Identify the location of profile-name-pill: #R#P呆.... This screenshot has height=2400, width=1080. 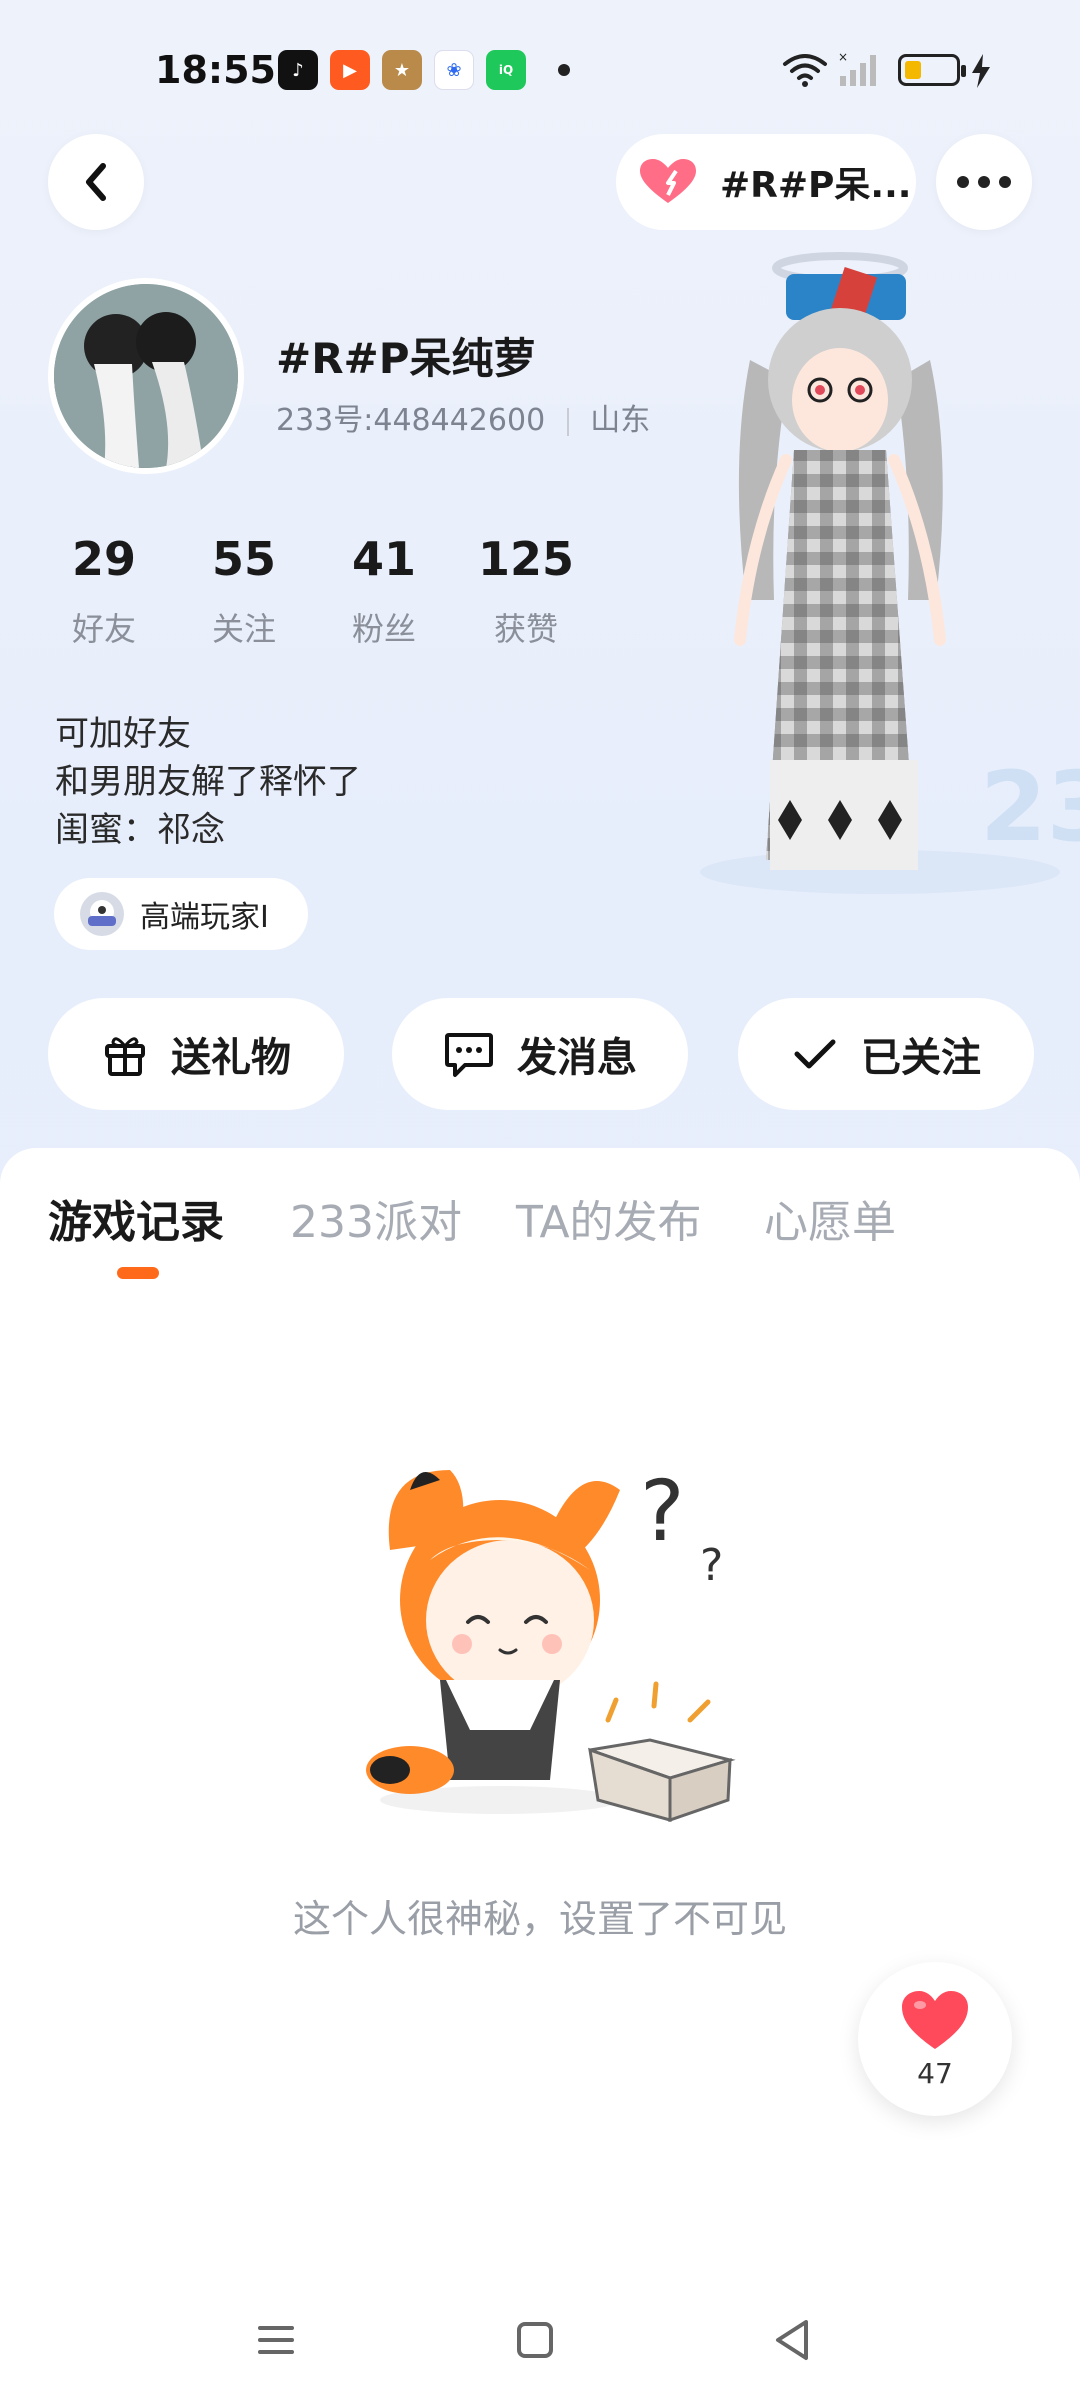
(766, 182).